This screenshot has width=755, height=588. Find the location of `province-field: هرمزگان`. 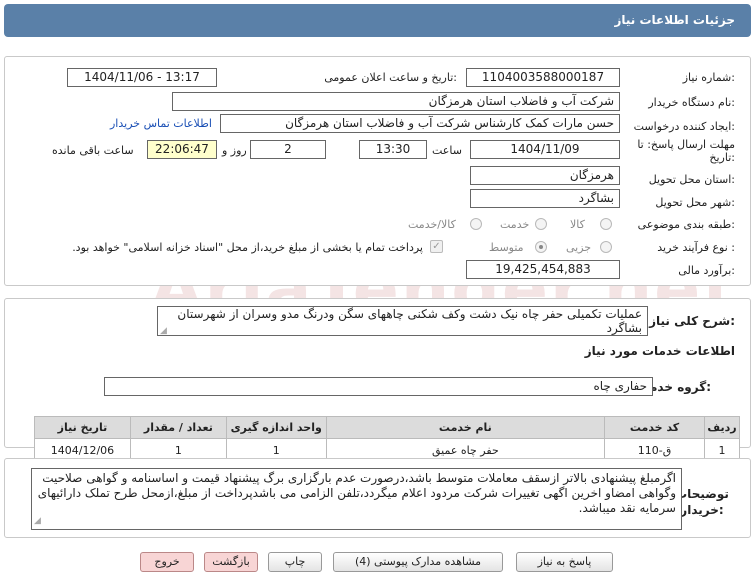

province-field: هرمزگان is located at coordinates (545, 175).